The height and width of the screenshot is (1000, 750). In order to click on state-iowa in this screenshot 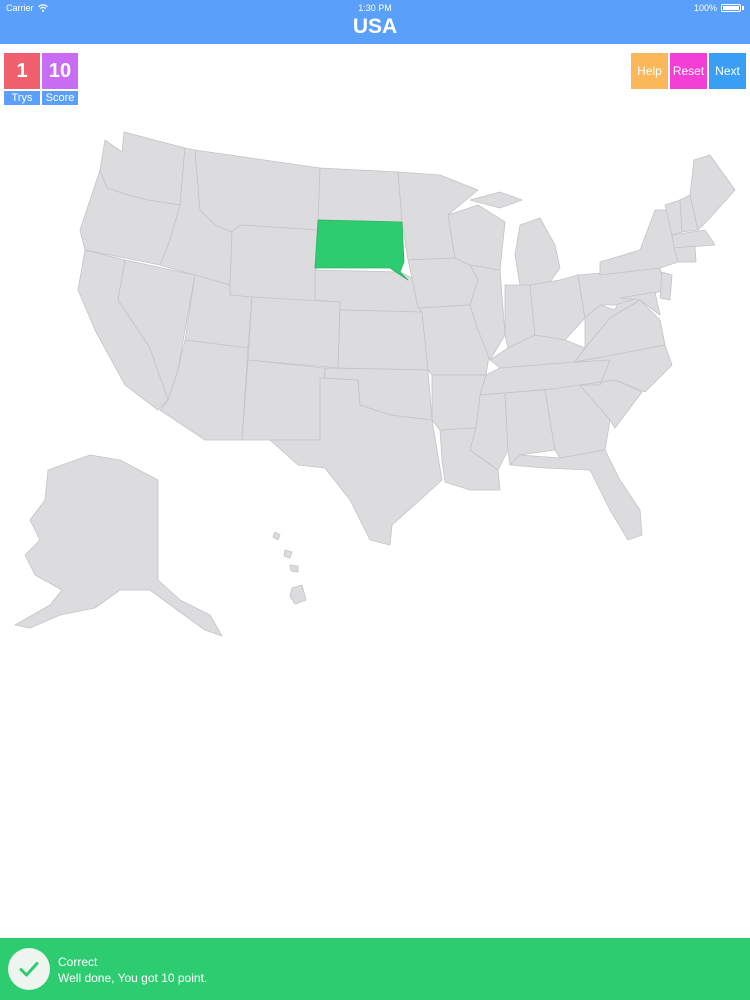, I will do `click(443, 283)`.